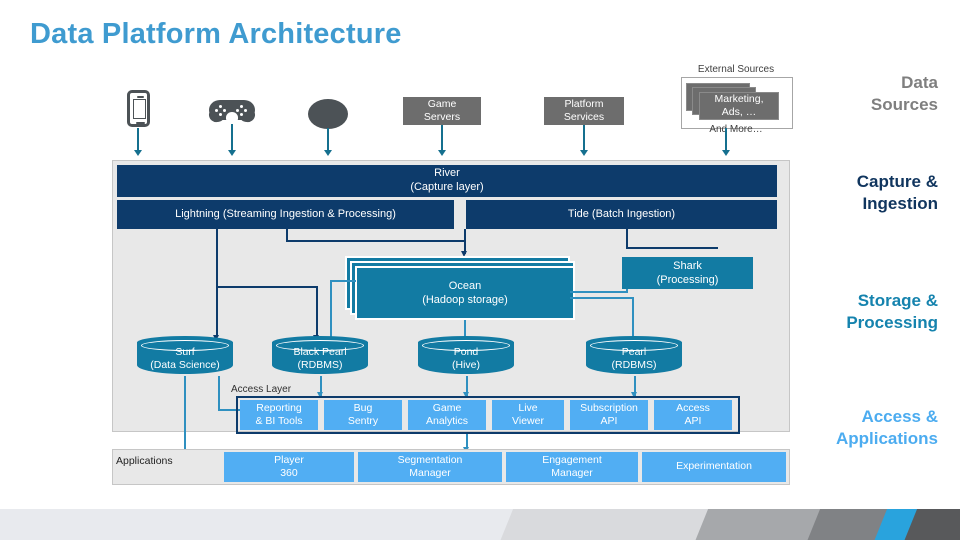 This screenshot has height=540, width=960. What do you see at coordinates (466, 352) in the screenshot?
I see `pond-label-1: Pond` at bounding box center [466, 352].